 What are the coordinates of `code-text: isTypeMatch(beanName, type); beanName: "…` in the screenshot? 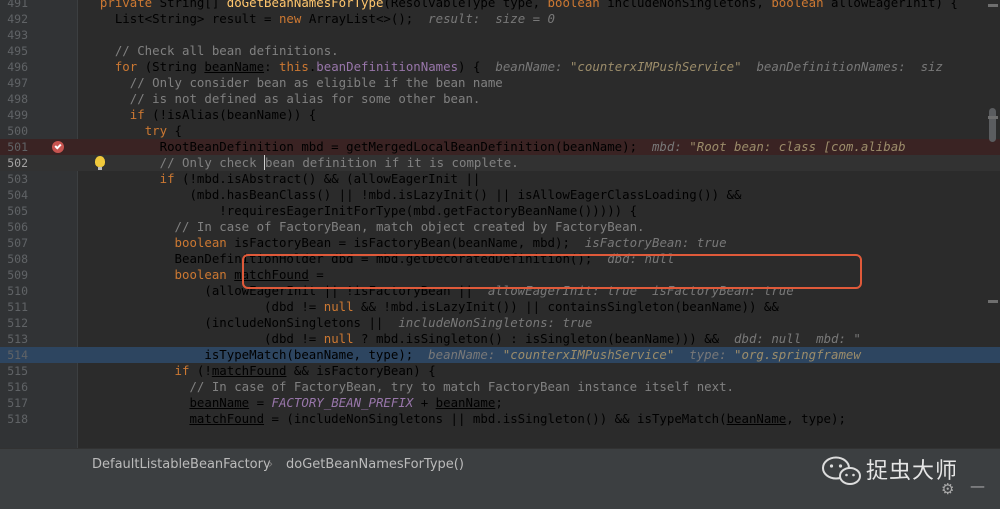 It's located at (473, 355).